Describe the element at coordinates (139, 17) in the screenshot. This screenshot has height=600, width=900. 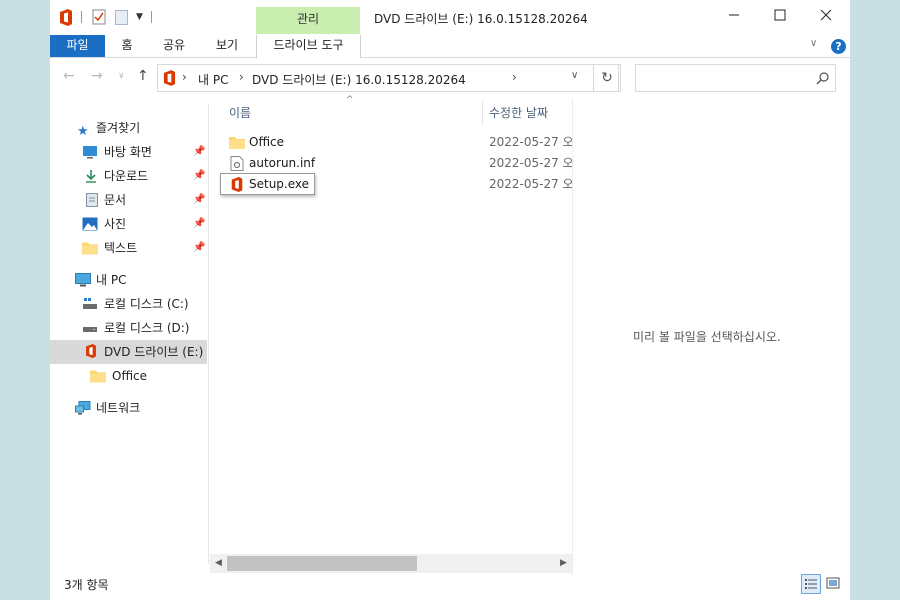
I see `customize-qat-icon: ▼` at that location.